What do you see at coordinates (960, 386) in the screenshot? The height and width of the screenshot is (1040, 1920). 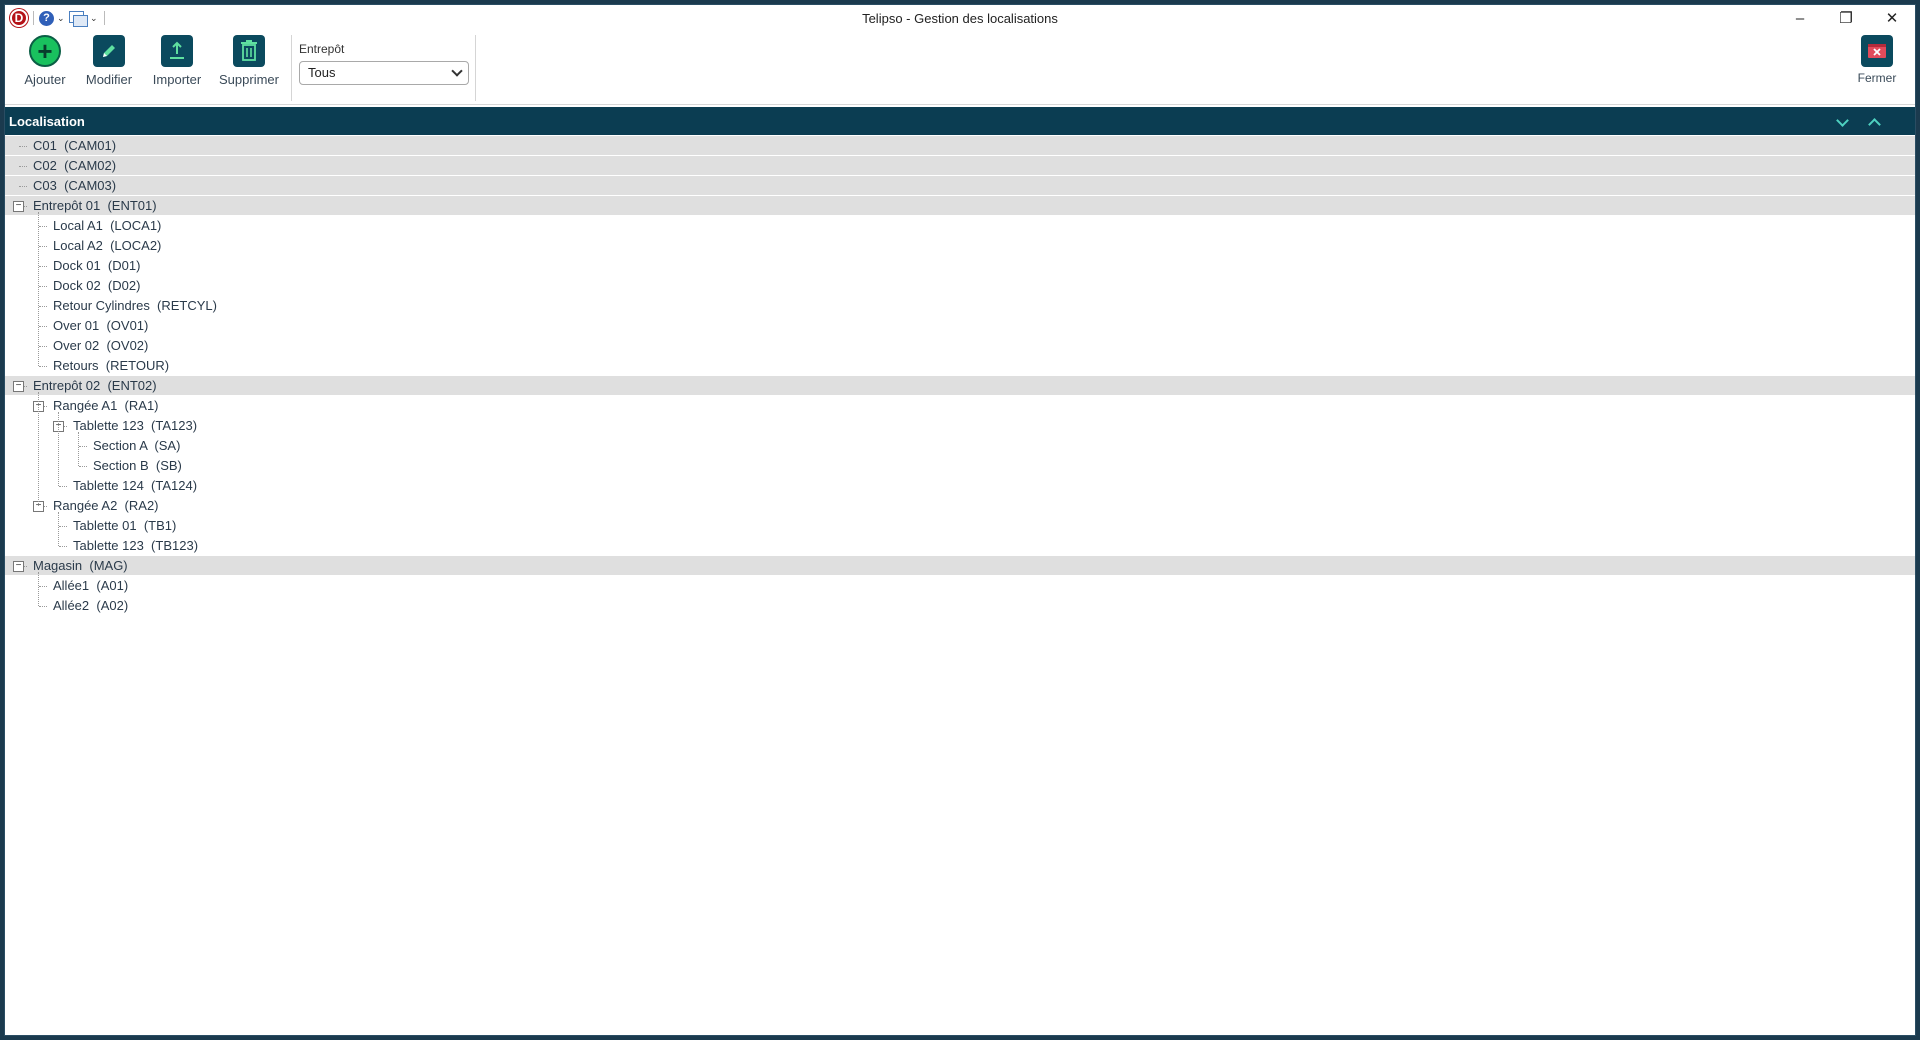 I see `tree-group-row: − Entrepôt 02 (ENT02)` at bounding box center [960, 386].